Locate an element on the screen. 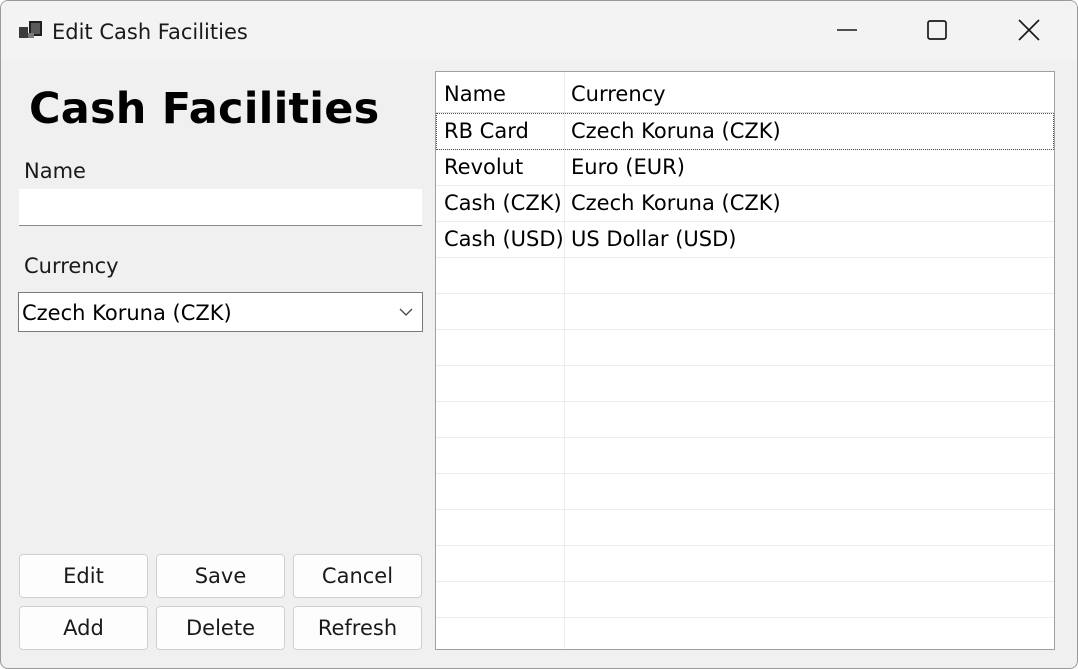  table-row: Cash (CZK) Czech Koruna (CZK) is located at coordinates (745, 203).